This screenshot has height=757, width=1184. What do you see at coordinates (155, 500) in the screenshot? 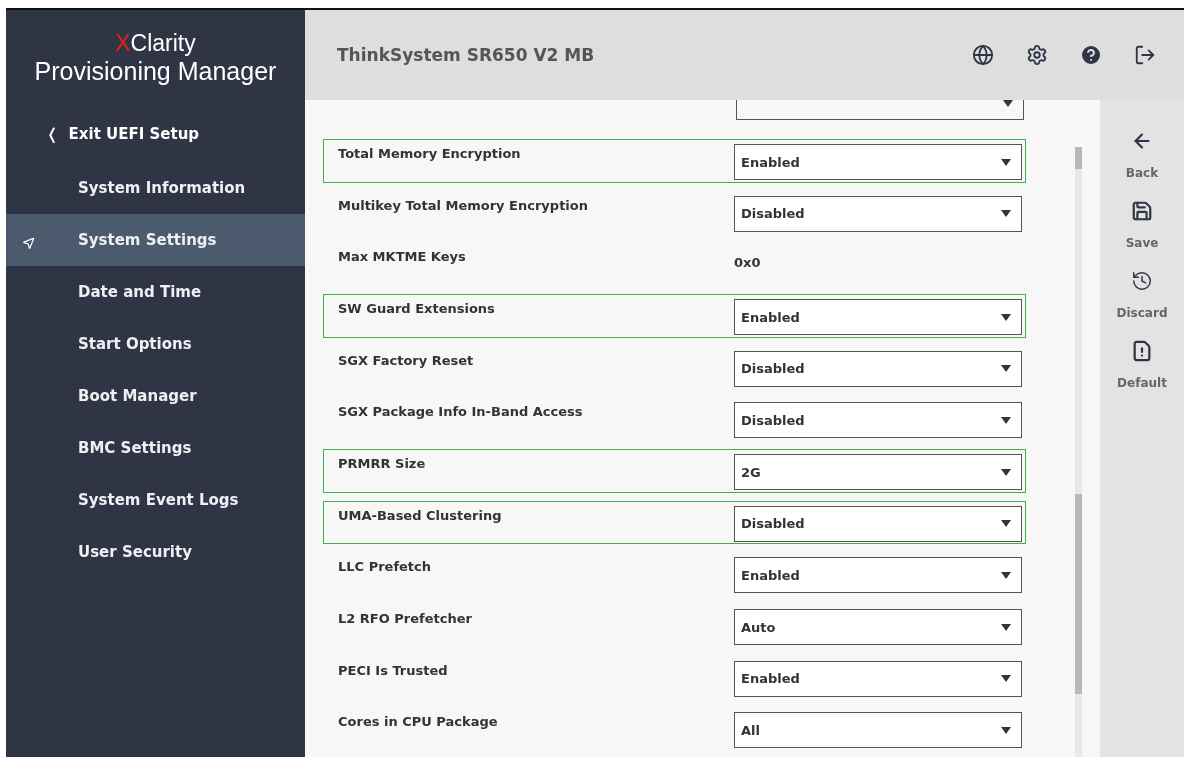
I see `nav-item: System Event Logs` at bounding box center [155, 500].